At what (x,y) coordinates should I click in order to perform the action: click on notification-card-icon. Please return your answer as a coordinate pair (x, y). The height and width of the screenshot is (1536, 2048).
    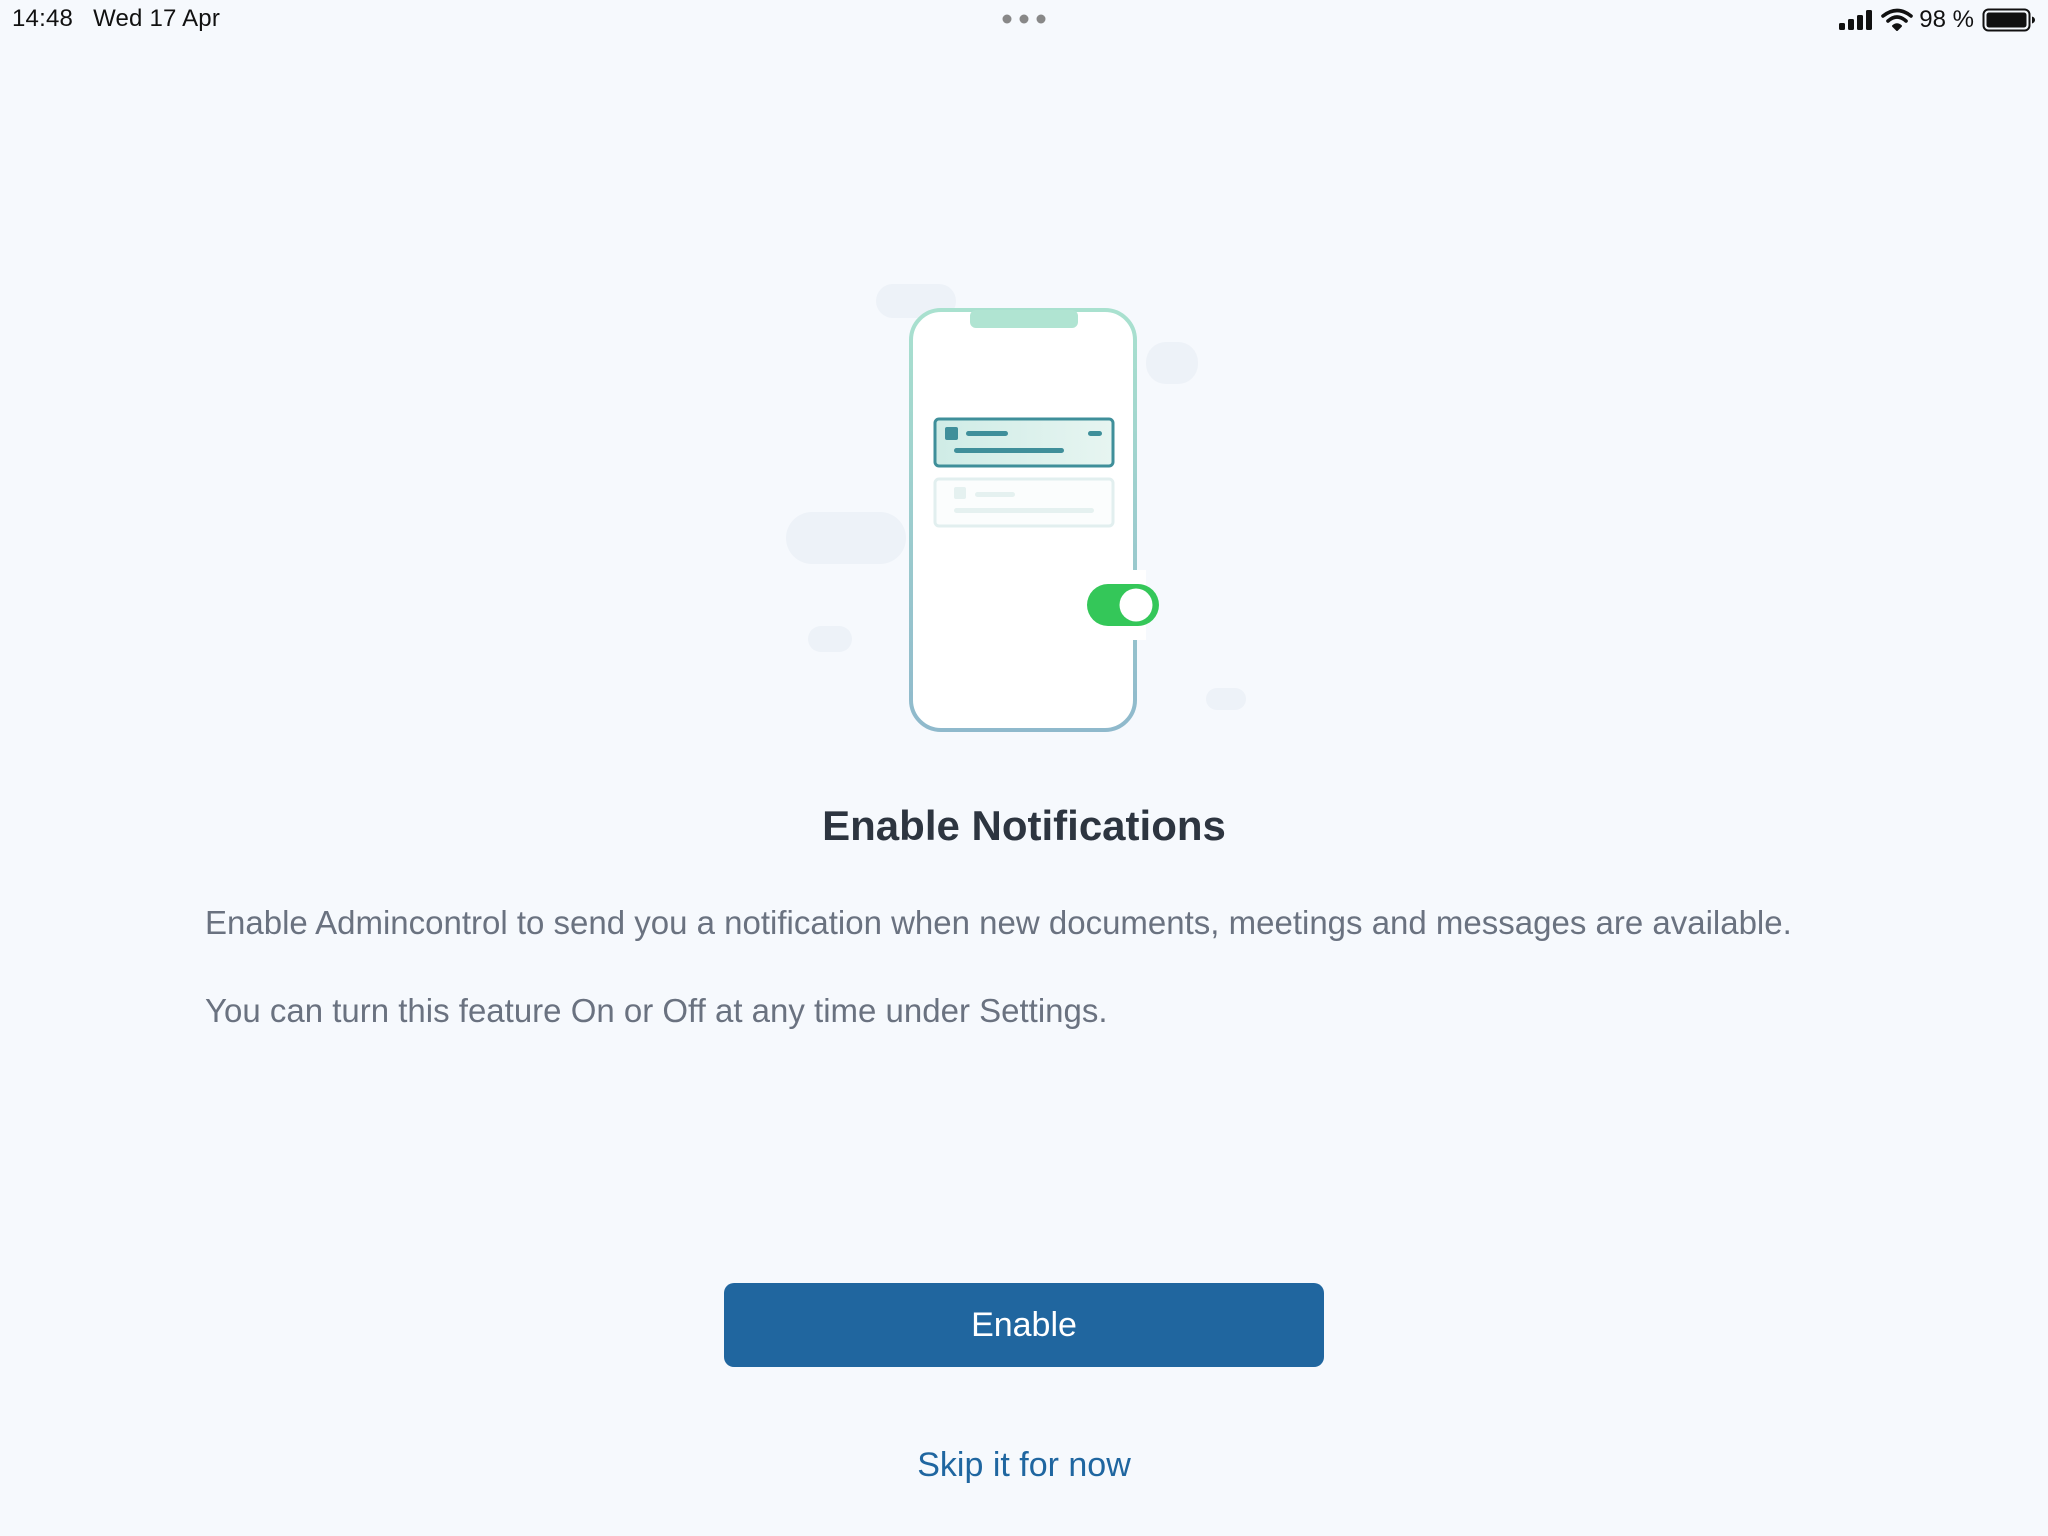
    Looking at the image, I should click on (1024, 442).